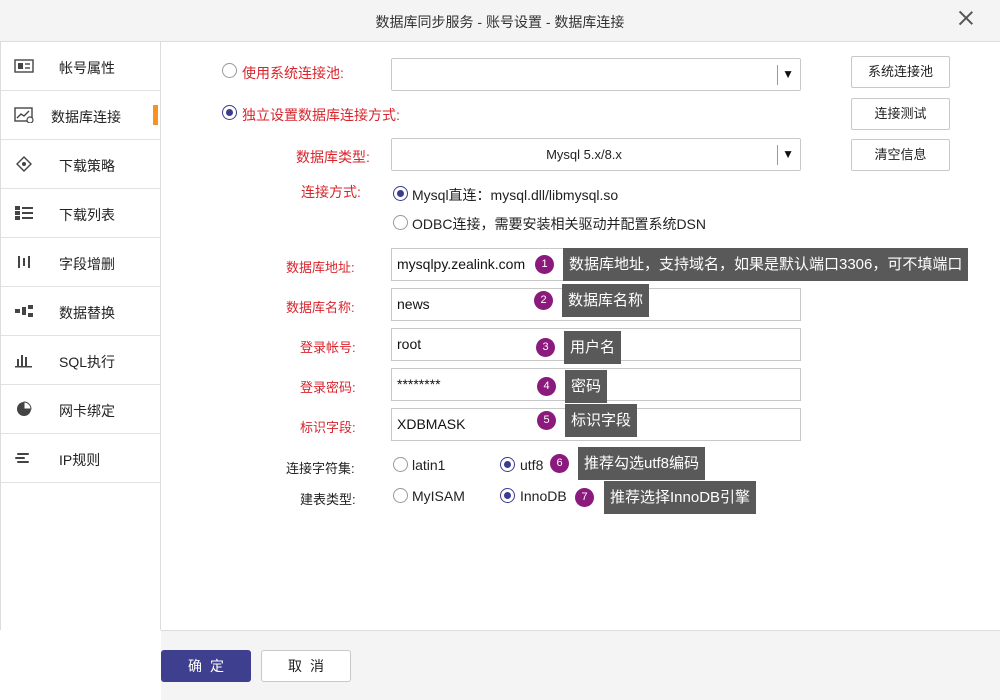 This screenshot has height=700, width=1000. What do you see at coordinates (155, 115) in the screenshot?
I see `active-indicator` at bounding box center [155, 115].